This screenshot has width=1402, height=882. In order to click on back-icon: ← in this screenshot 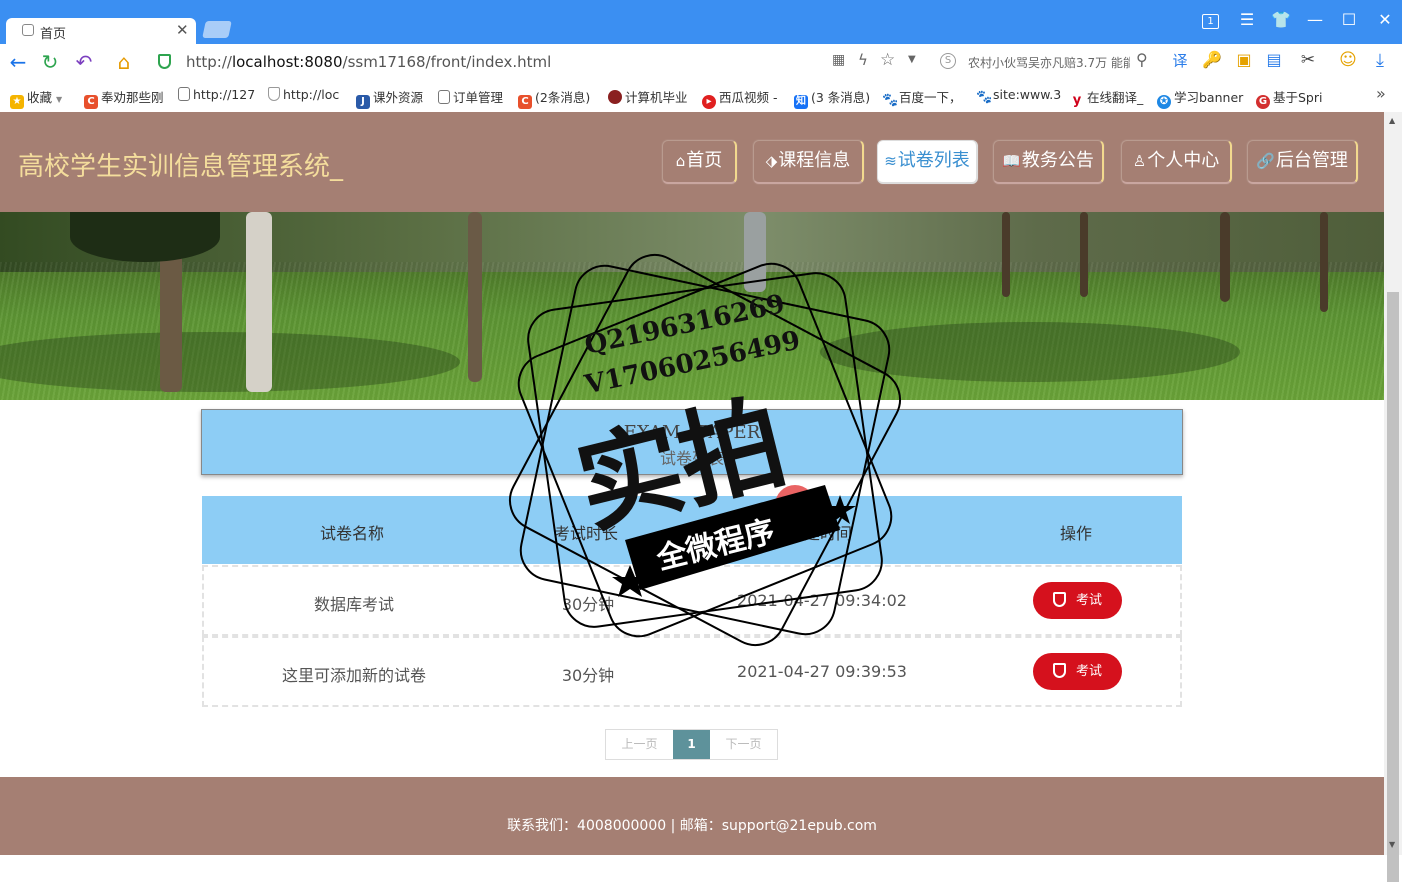, I will do `click(18, 62)`.